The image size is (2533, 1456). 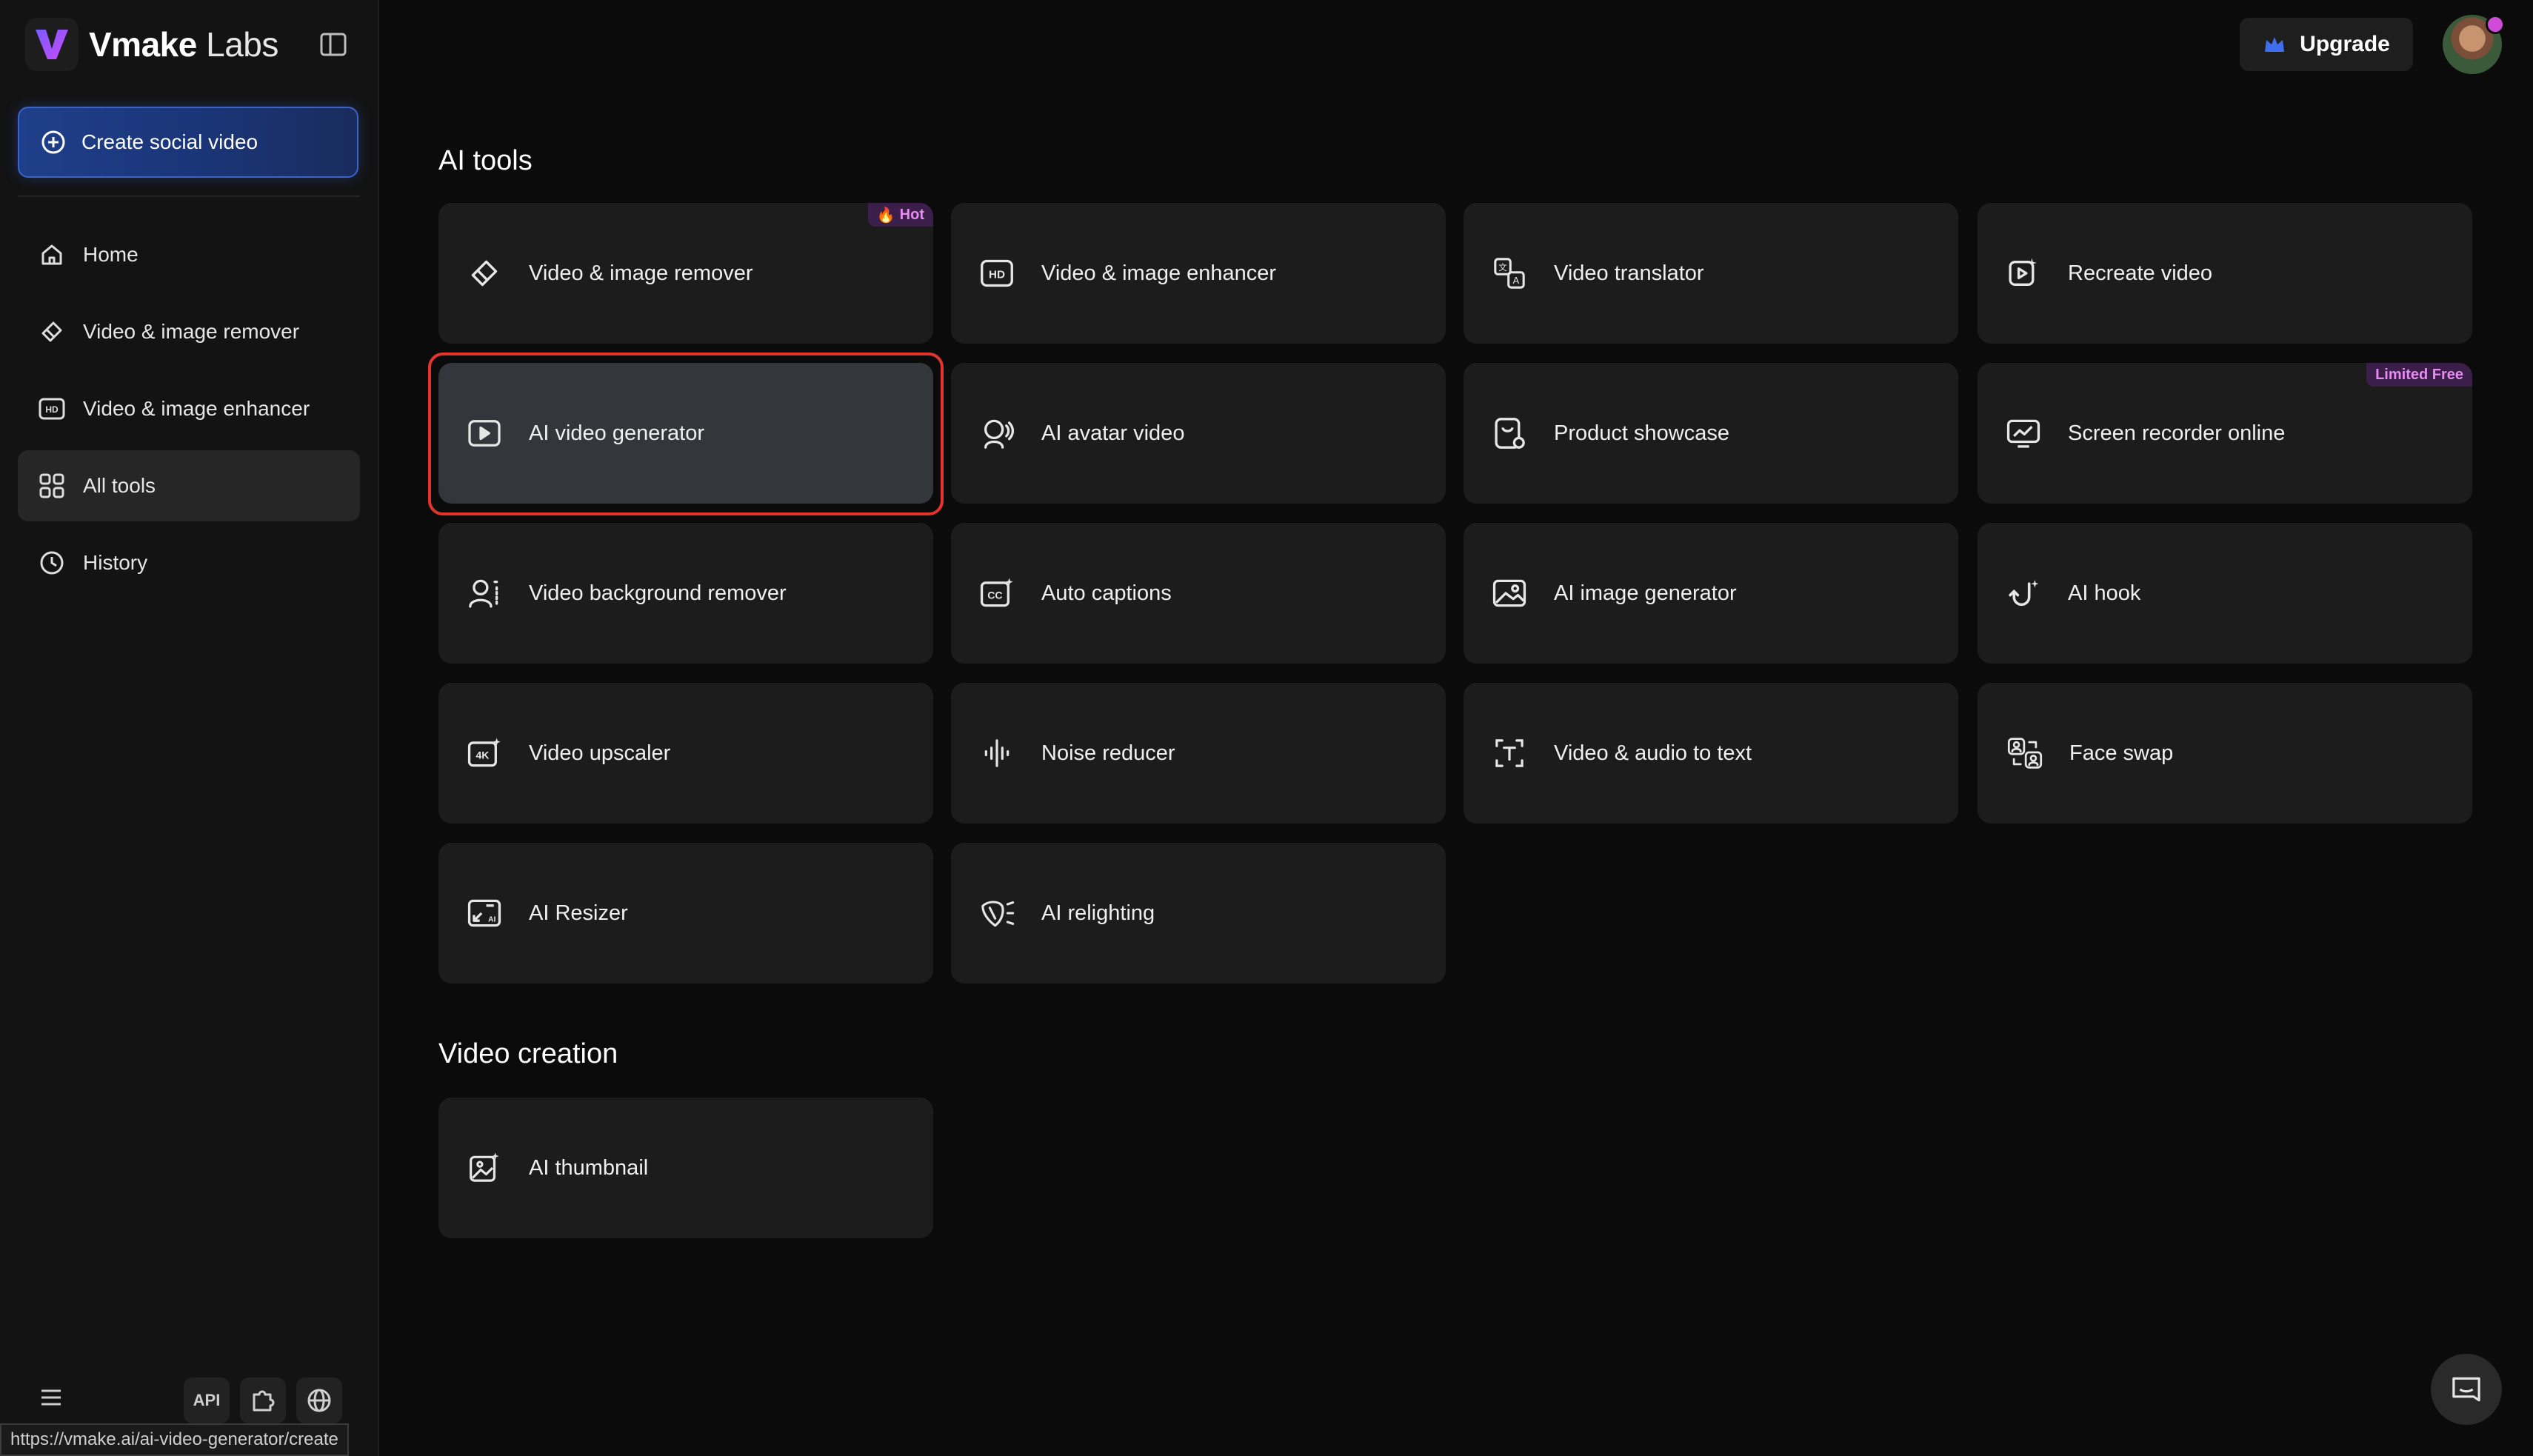 I want to click on logo: Vmake Labs, so click(x=151, y=44).